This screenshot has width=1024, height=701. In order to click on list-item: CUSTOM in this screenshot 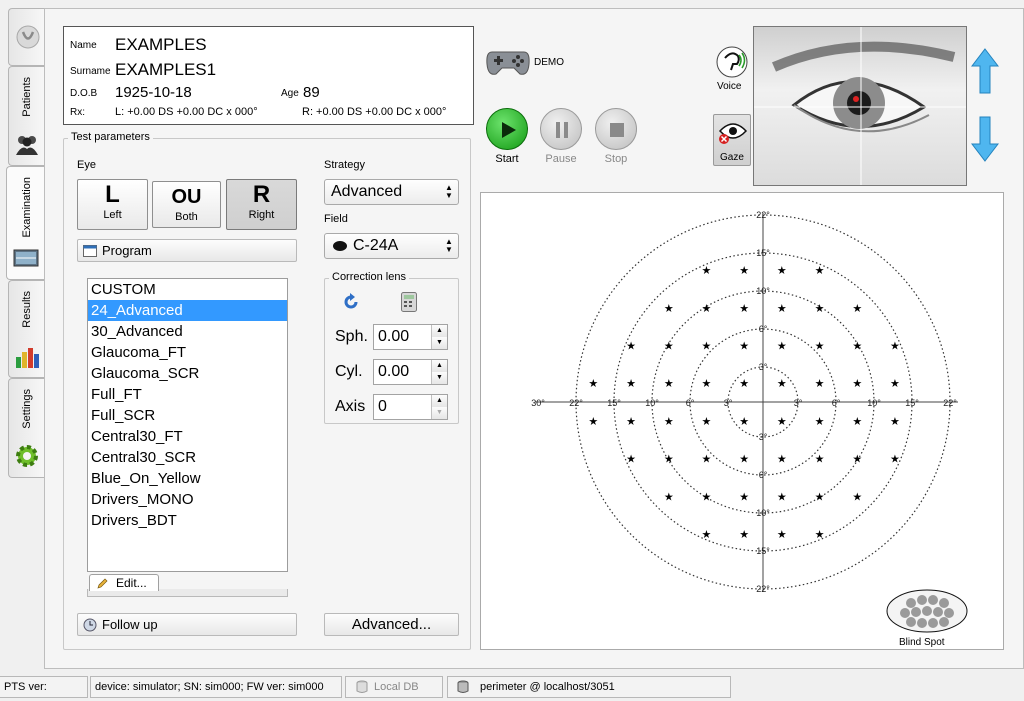, I will do `click(187, 289)`.